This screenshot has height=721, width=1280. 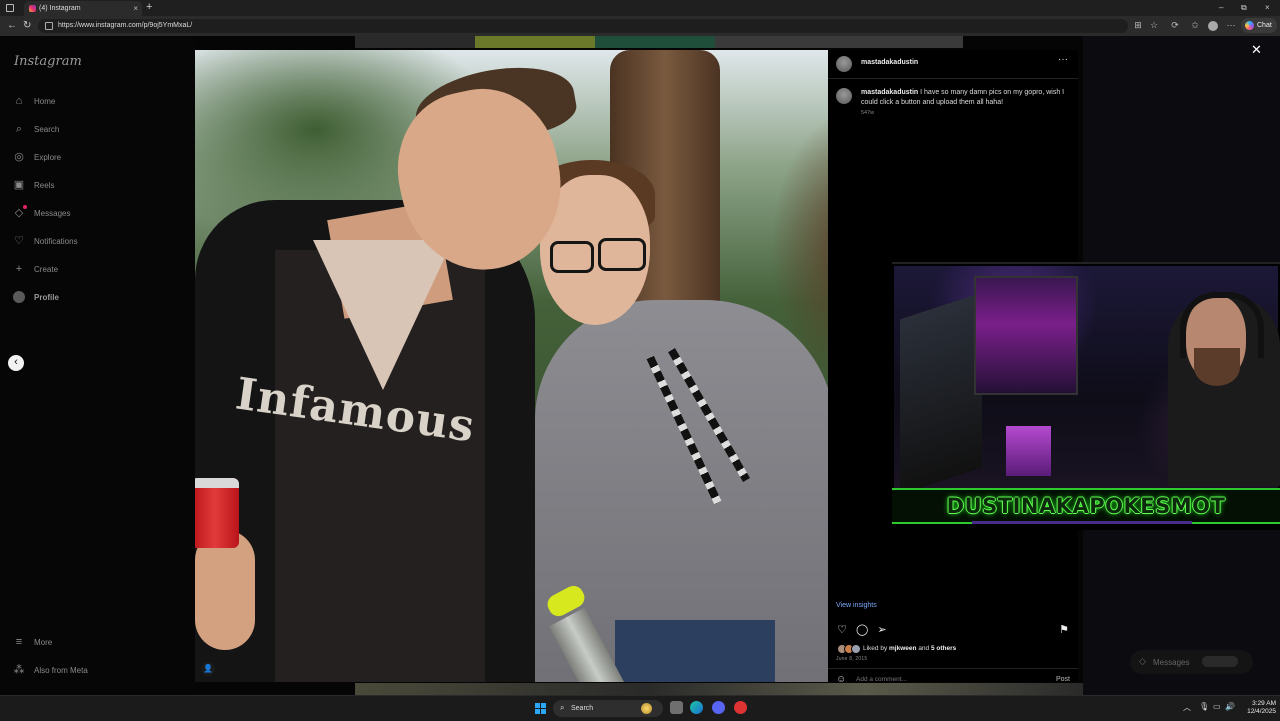 I want to click on view-insights-link: View insights, so click(x=856, y=605).